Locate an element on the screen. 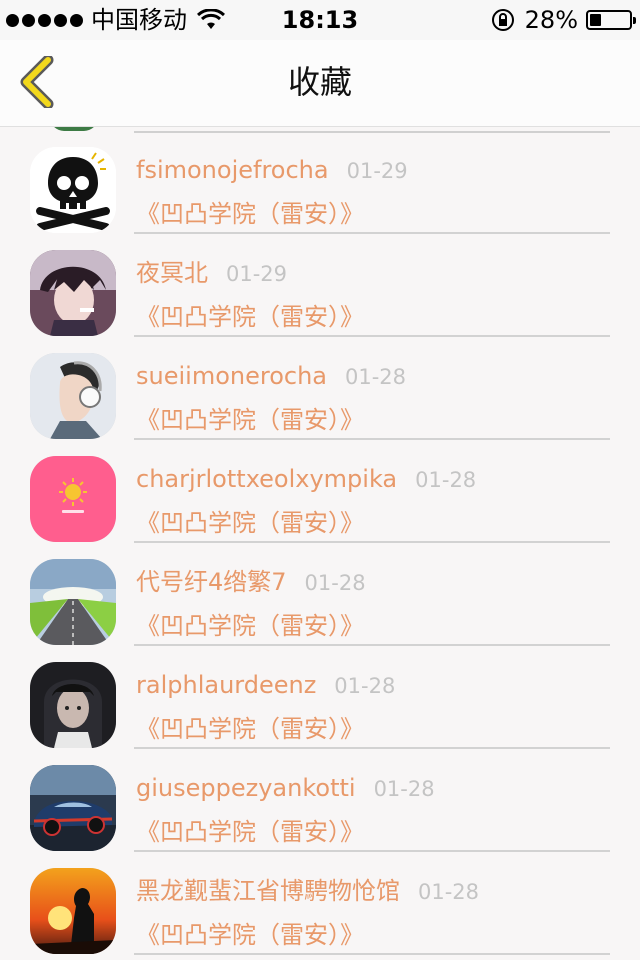 This screenshot has height=960, width=640. divider is located at coordinates (372, 954).